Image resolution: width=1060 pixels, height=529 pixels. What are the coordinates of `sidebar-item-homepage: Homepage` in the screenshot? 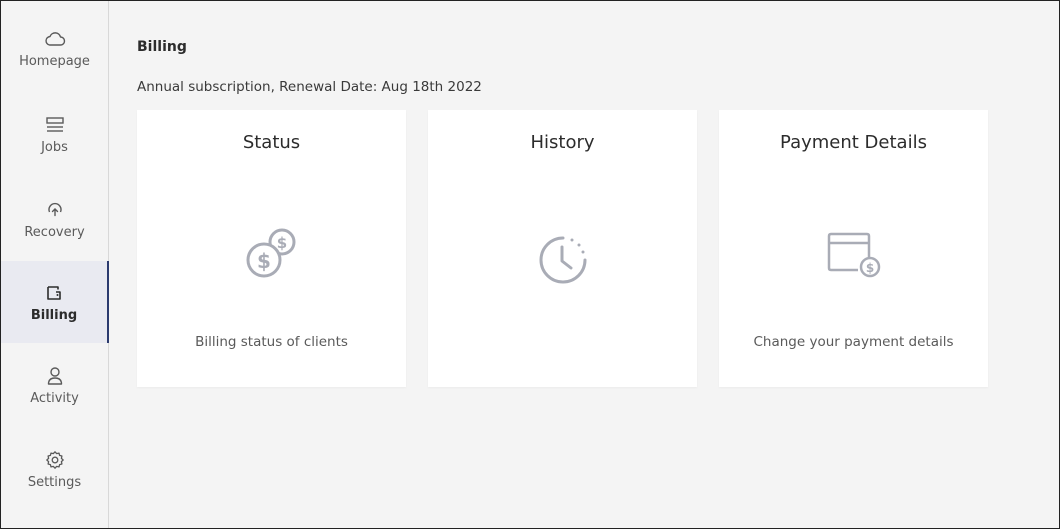 It's located at (54, 48).